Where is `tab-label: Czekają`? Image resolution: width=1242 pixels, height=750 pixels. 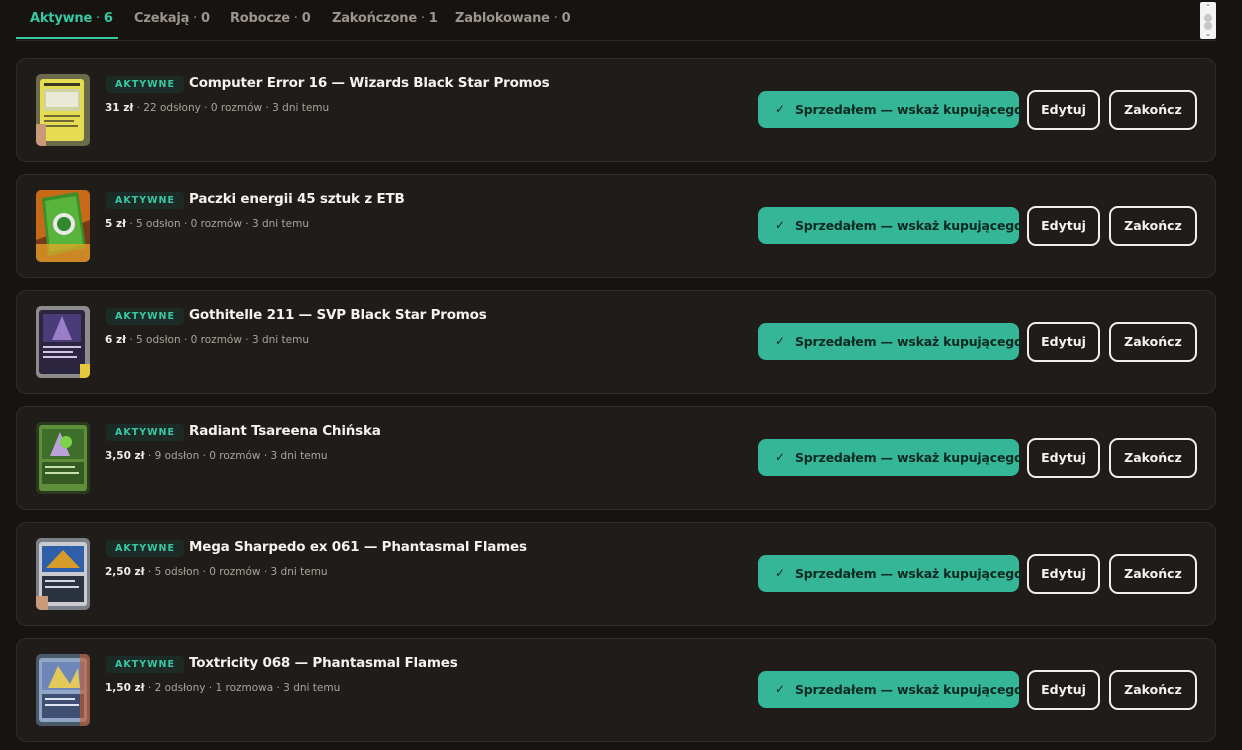
tab-label: Czekają is located at coordinates (162, 18).